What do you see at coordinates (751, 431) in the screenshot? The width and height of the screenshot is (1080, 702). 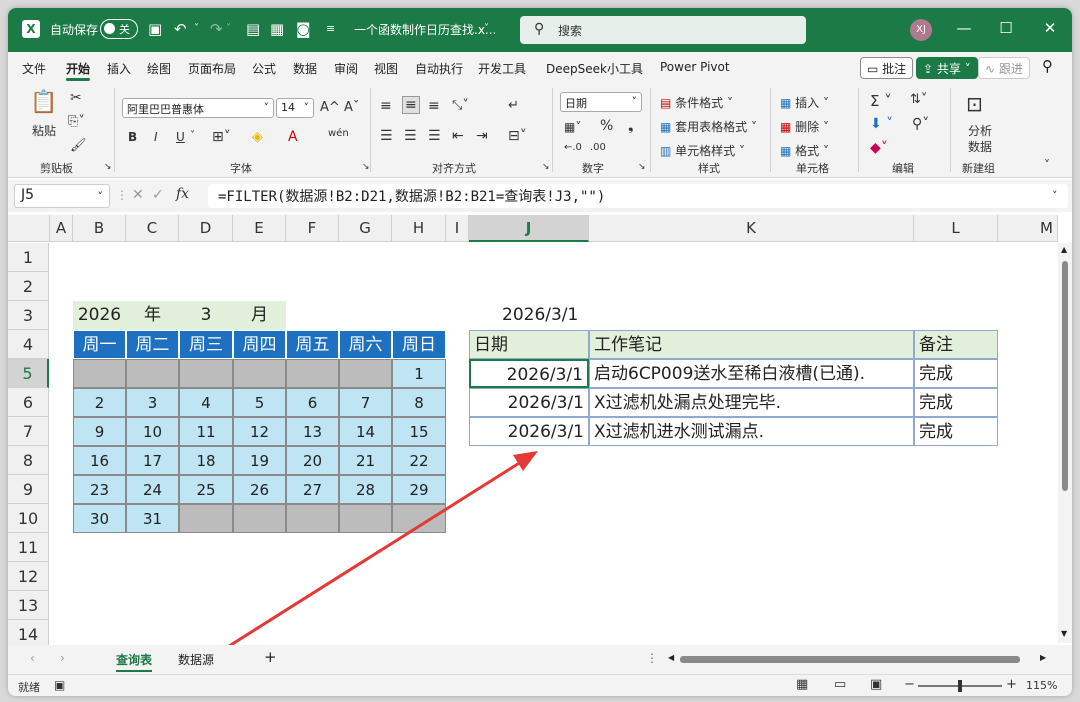 I see `result-note-cell: X过滤机进水测试漏点.` at bounding box center [751, 431].